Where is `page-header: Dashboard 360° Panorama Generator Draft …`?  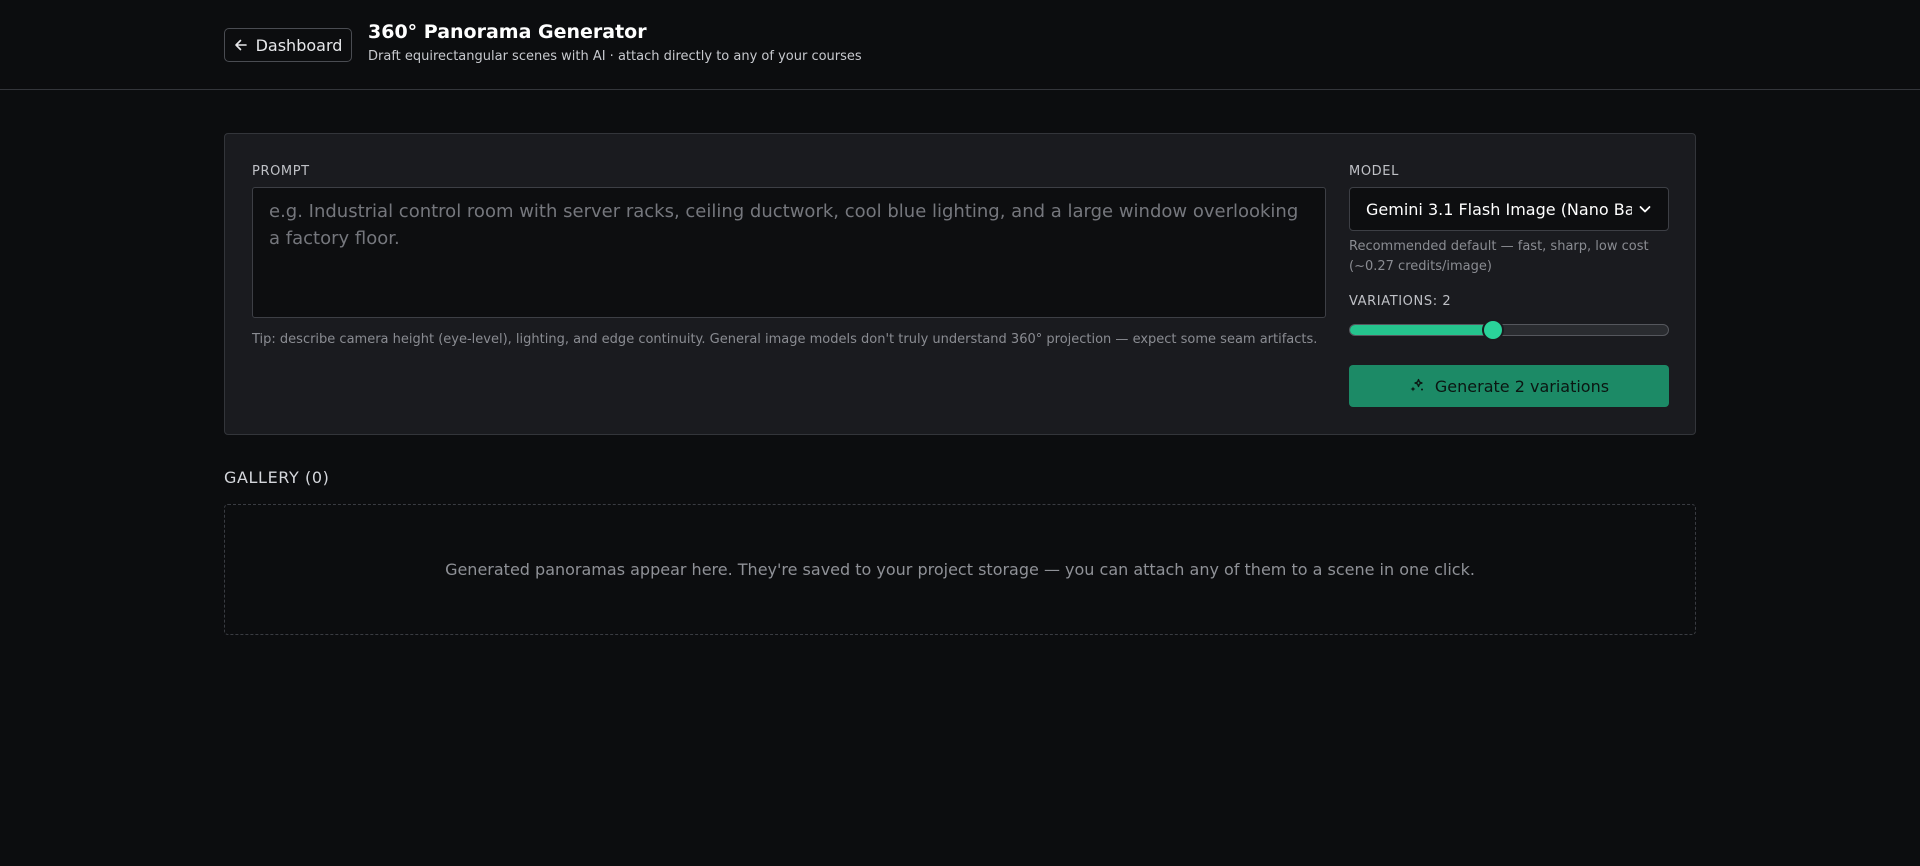 page-header: Dashboard 360° Panorama Generator Draft … is located at coordinates (960, 45).